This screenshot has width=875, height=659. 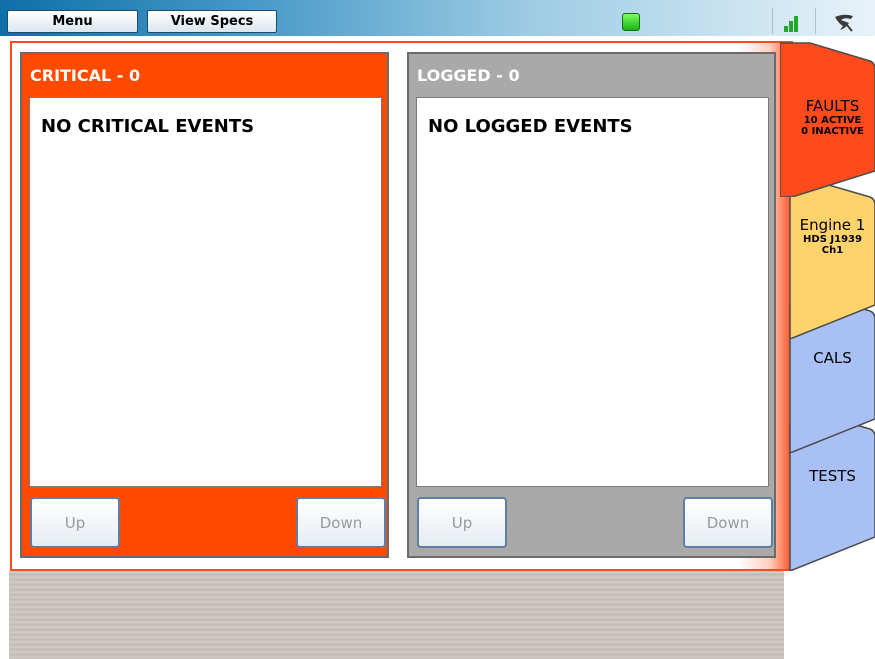 I want to click on tab-cals-label: CALS, so click(x=832, y=358).